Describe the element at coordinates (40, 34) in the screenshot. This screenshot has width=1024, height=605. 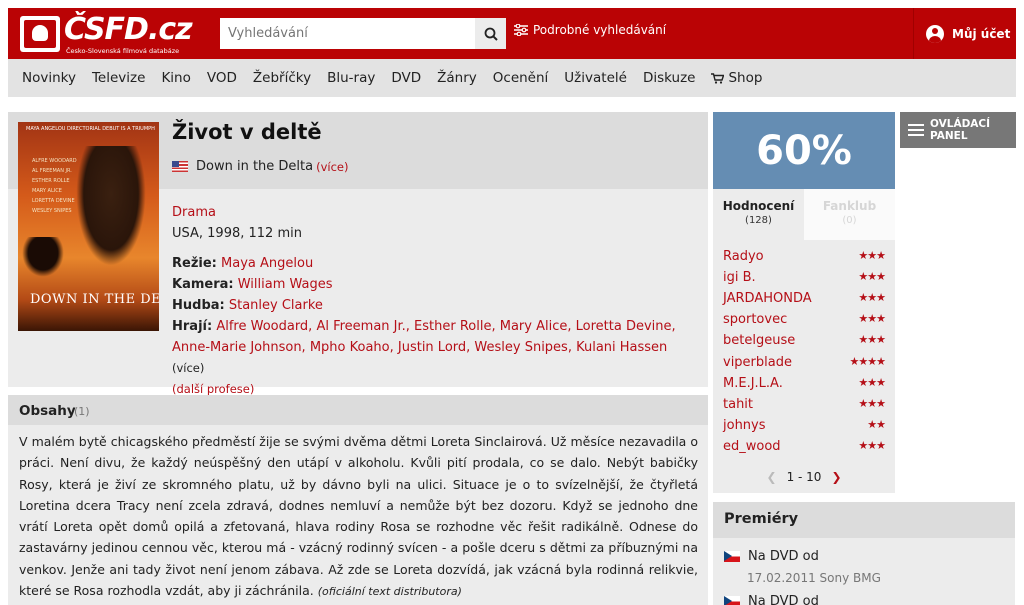
I see `logo-mark-icon` at that location.